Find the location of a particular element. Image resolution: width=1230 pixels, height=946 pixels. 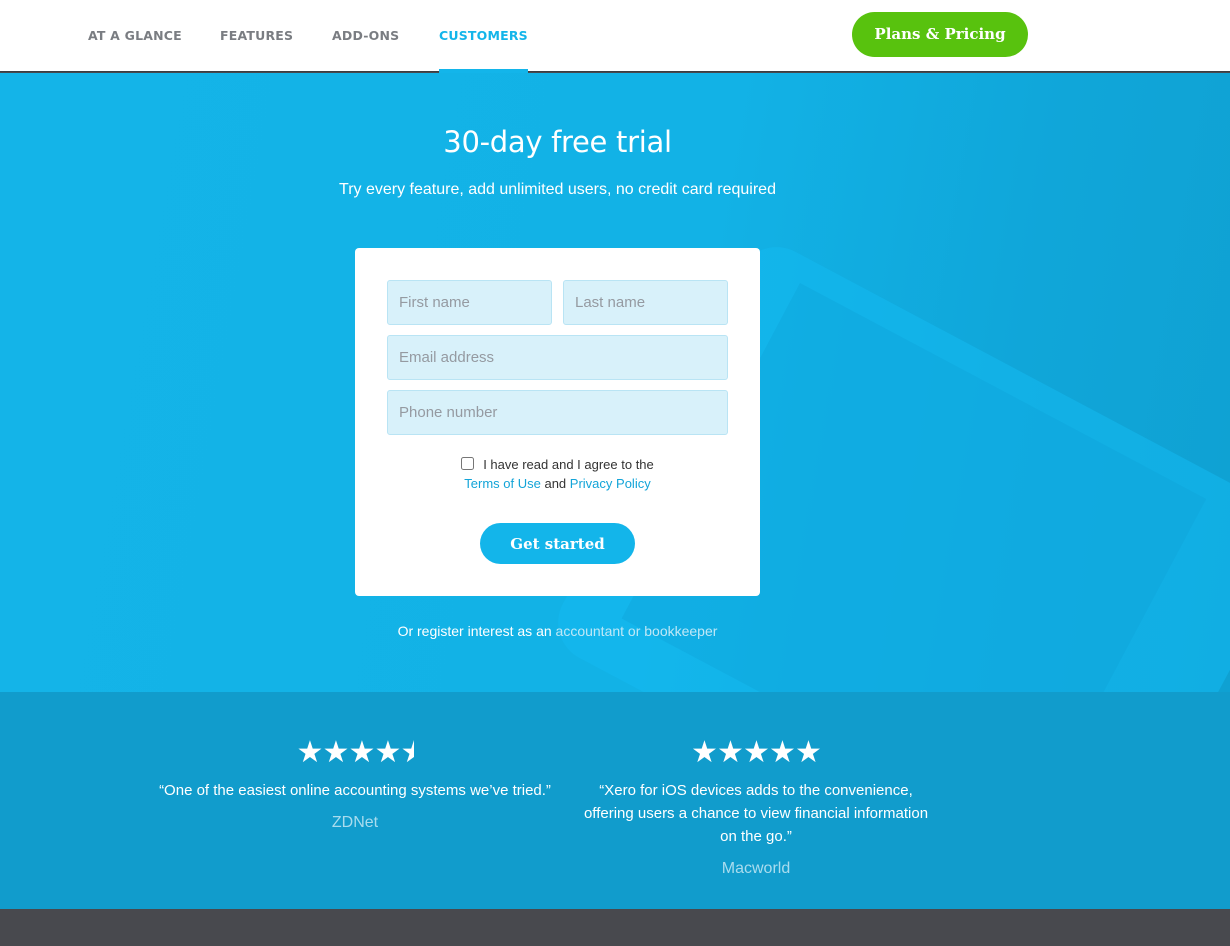

privacy-policy-link: Privacy Policy is located at coordinates (610, 483).